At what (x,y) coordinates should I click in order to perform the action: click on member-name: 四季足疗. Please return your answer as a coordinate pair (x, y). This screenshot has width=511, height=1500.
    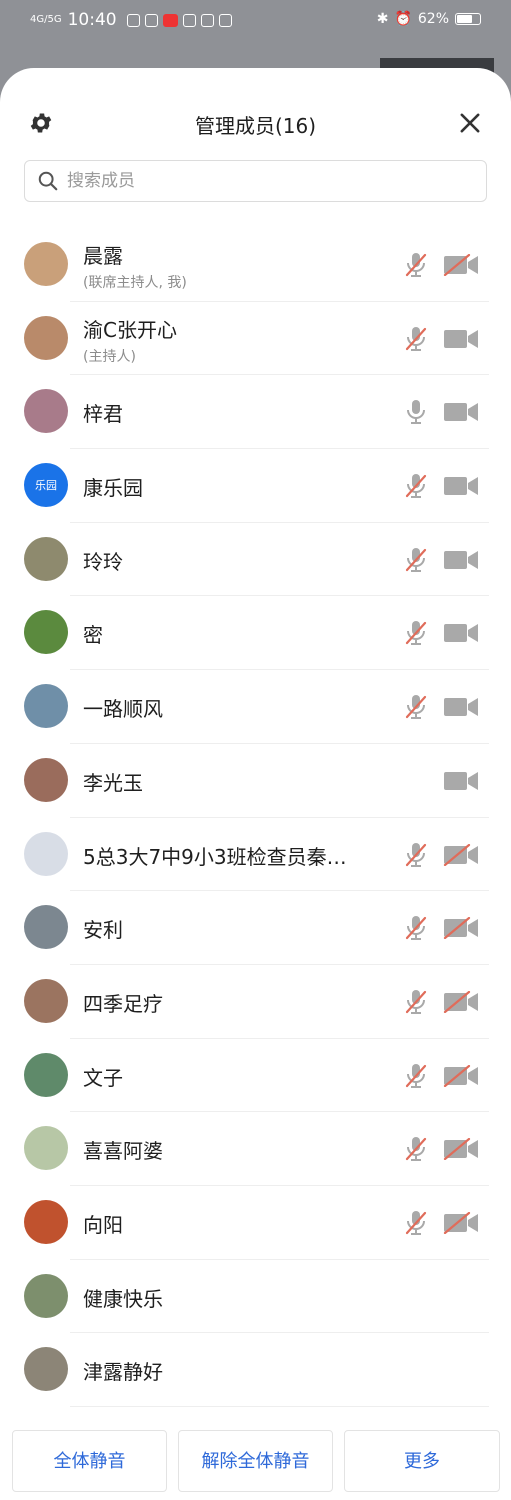
    Looking at the image, I should click on (123, 1003).